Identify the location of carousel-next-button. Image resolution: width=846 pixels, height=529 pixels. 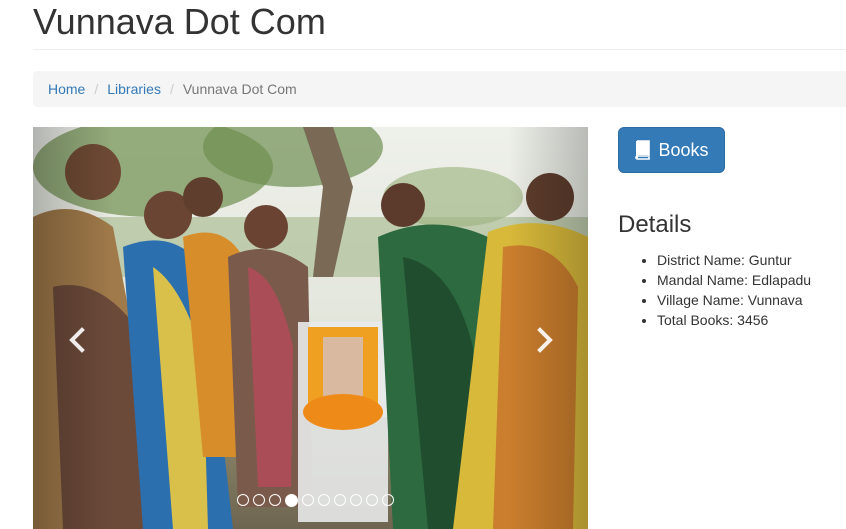
(544, 340).